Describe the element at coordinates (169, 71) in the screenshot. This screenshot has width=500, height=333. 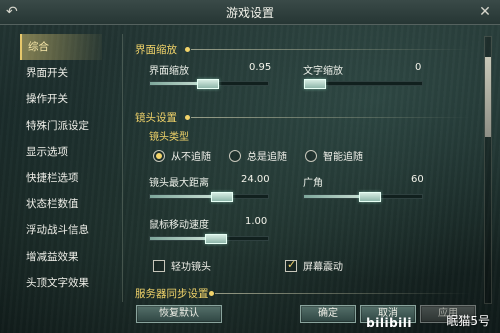
I see `ui-scale-label: 界面缩放` at that location.